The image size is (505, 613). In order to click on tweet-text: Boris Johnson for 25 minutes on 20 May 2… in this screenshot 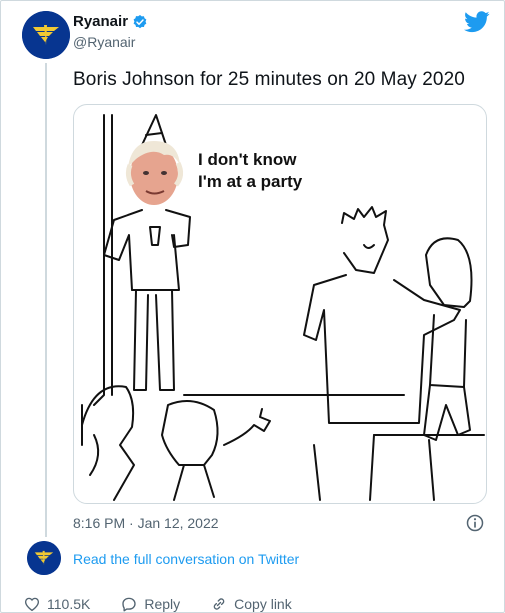, I will do `click(269, 79)`.